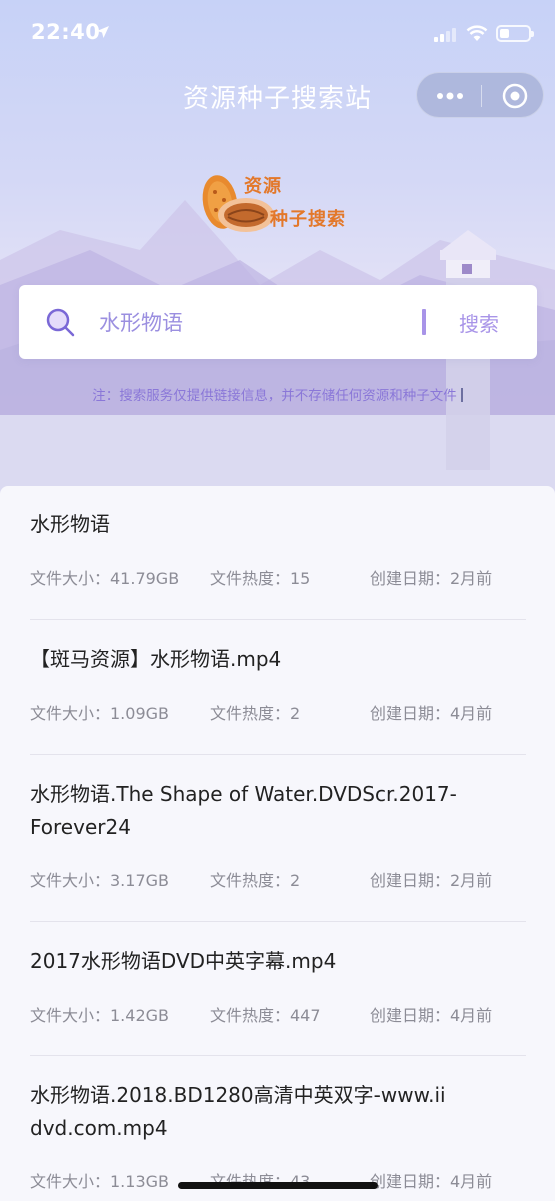 Image resolution: width=555 pixels, height=1201 pixels. What do you see at coordinates (445, 35) in the screenshot?
I see `signal-icon` at bounding box center [445, 35].